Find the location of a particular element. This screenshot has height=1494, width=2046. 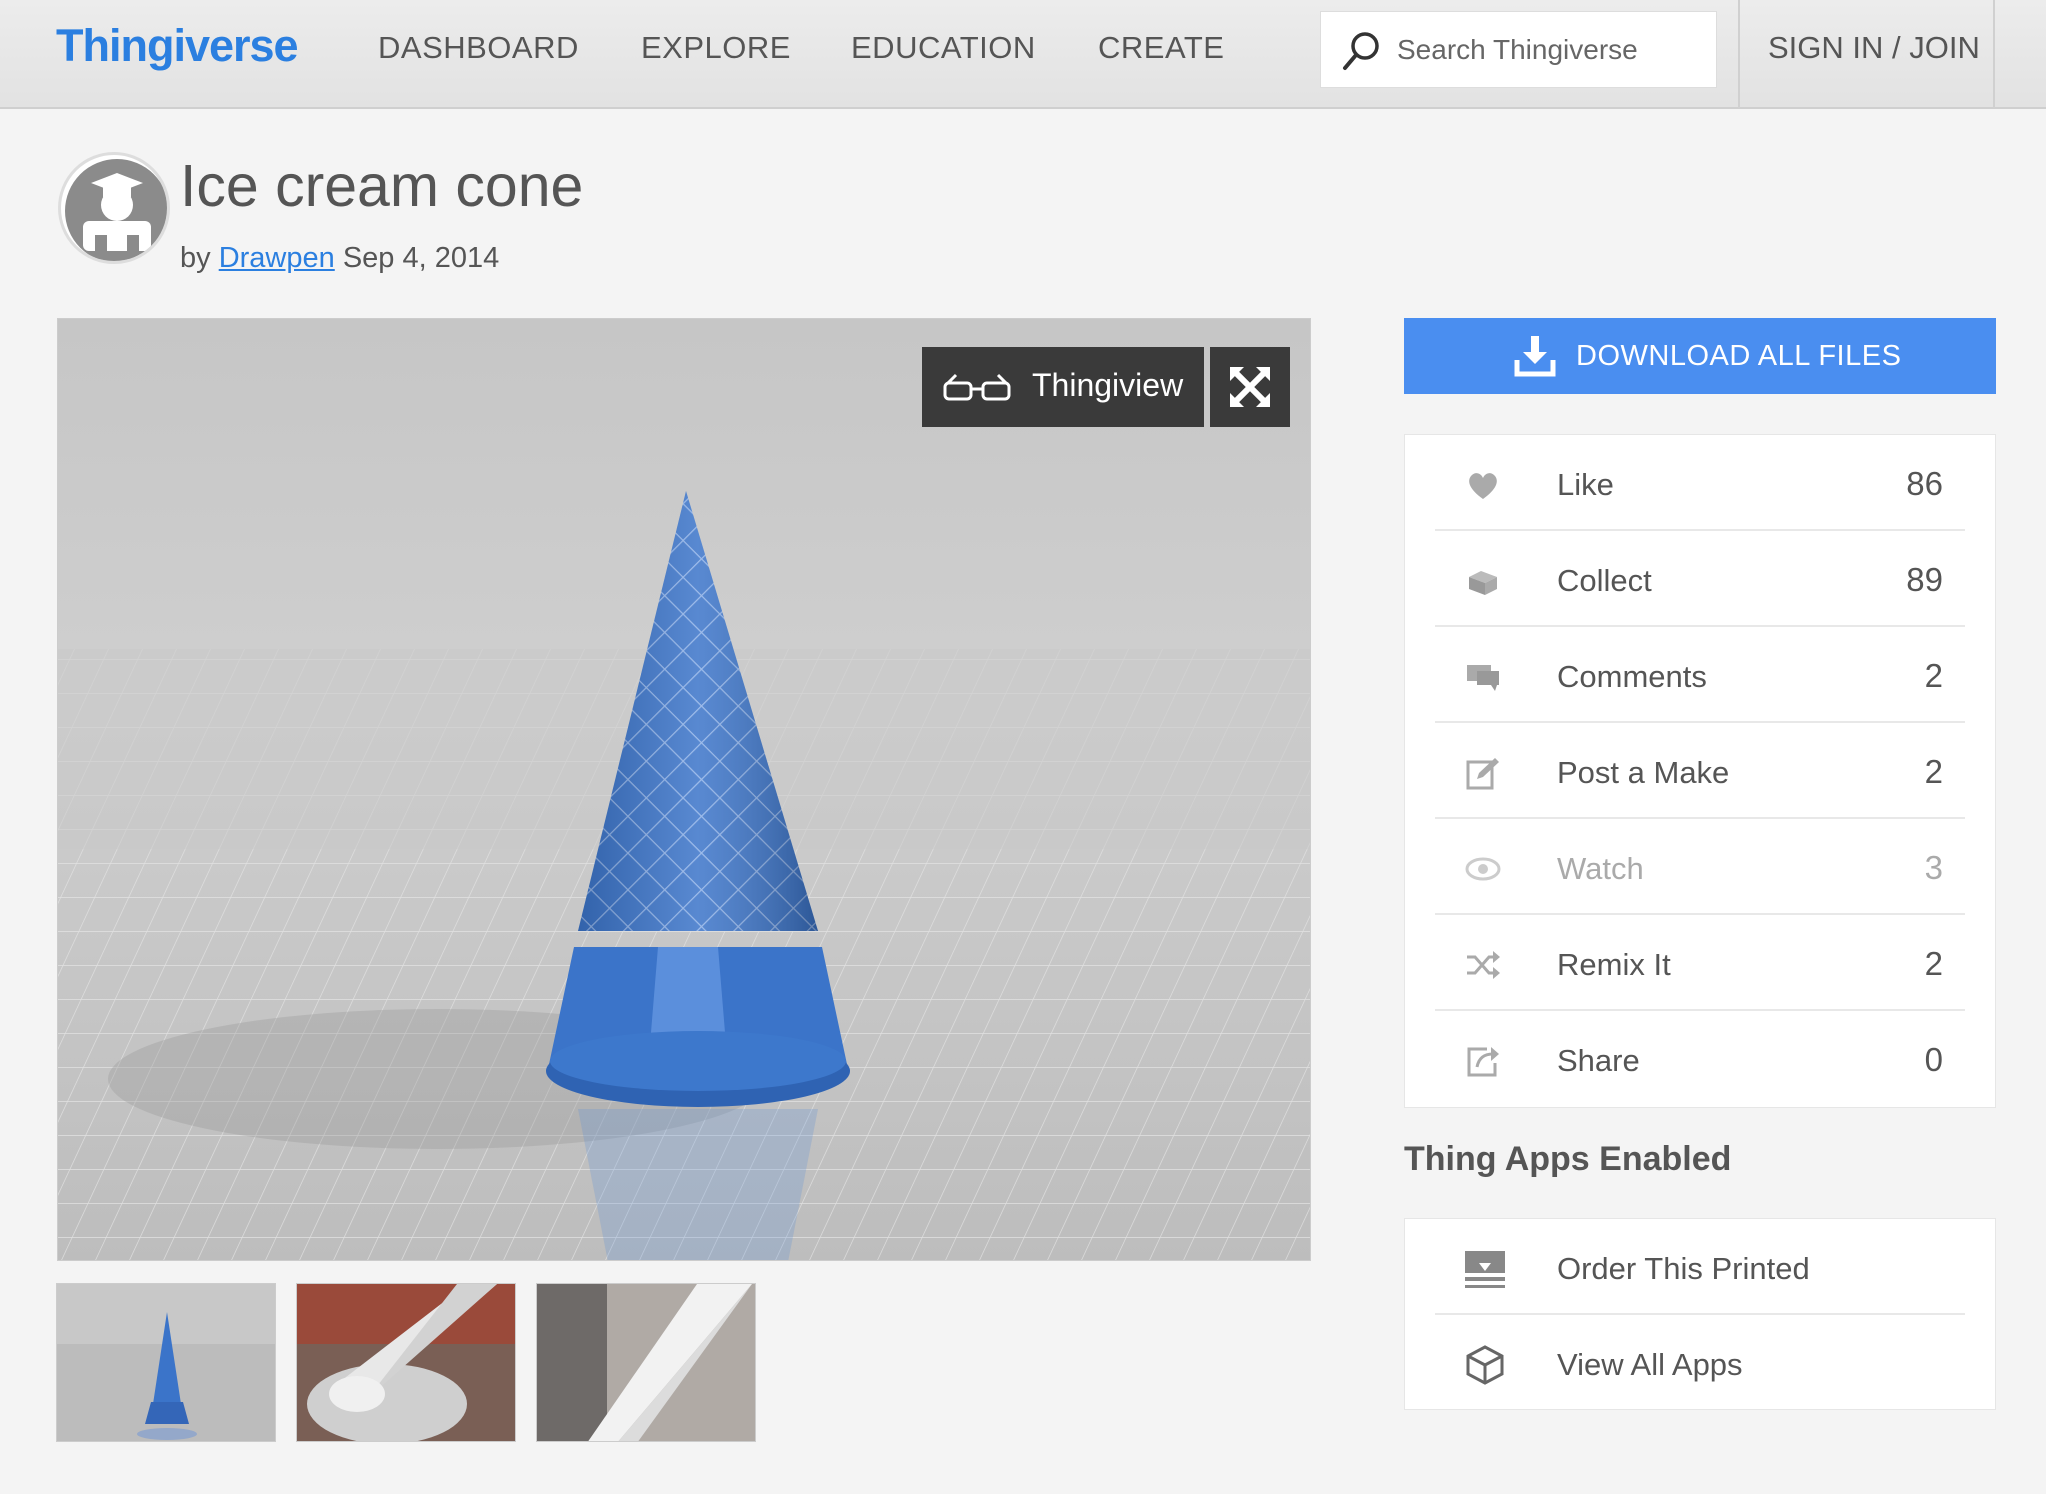

comments-count: 2 is located at coordinates (1933, 675).